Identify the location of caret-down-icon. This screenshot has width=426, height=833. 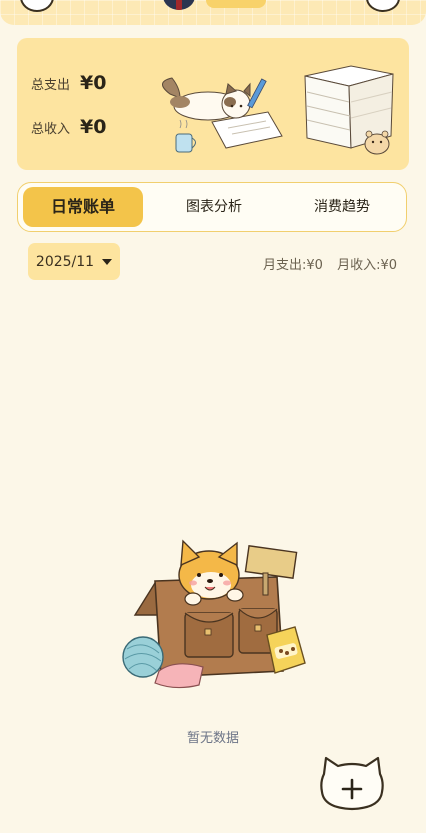
(107, 261).